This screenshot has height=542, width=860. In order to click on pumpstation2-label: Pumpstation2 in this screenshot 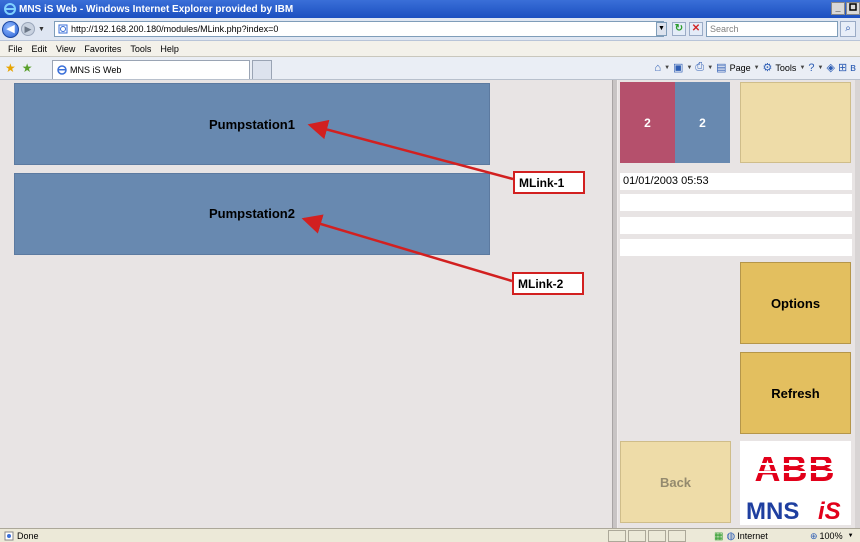, I will do `click(252, 213)`.